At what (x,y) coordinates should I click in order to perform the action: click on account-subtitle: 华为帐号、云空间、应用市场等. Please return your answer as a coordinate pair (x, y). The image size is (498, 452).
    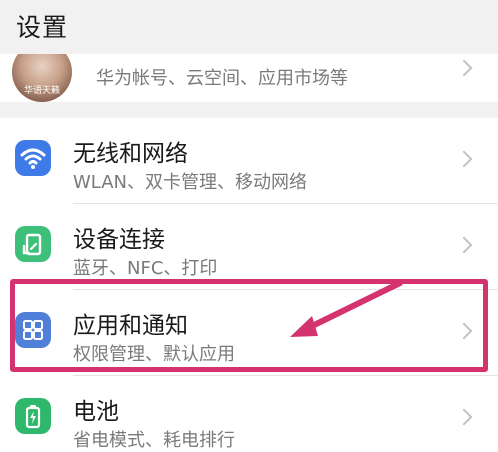
    Looking at the image, I should click on (222, 78).